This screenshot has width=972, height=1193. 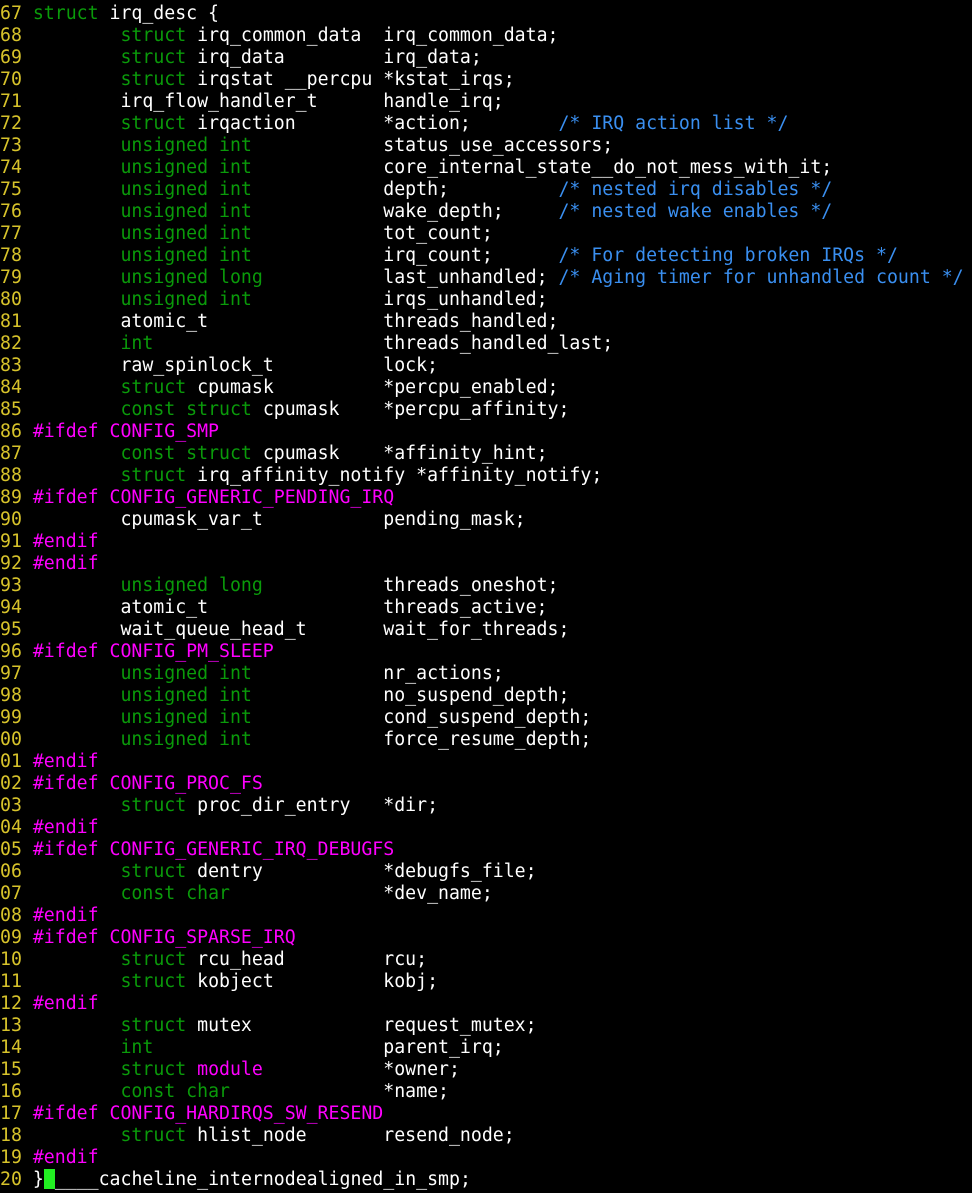 I want to click on code-text: wake_depth;, so click(x=405, y=211).